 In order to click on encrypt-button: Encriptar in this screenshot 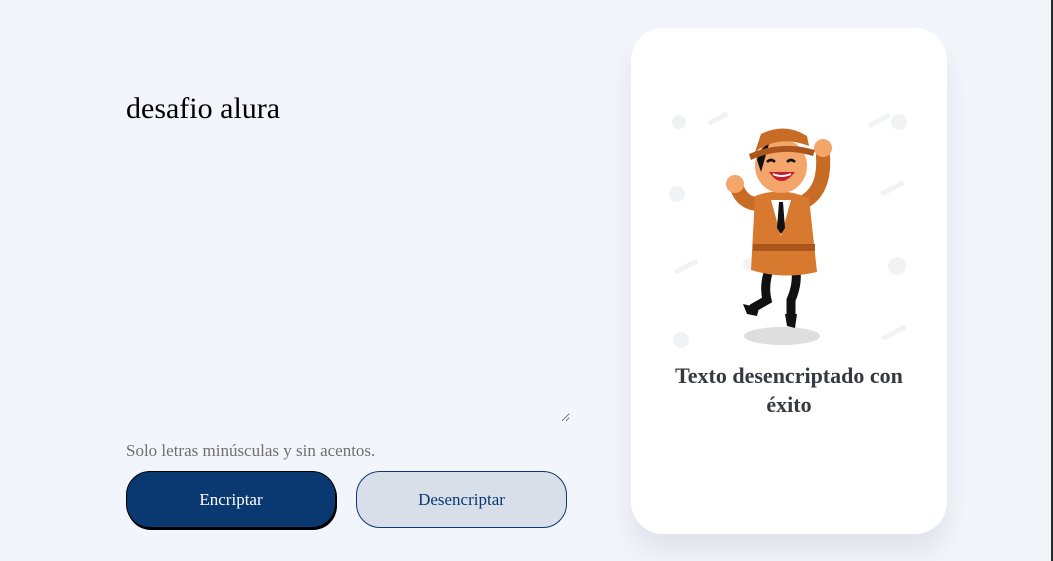, I will do `click(231, 499)`.